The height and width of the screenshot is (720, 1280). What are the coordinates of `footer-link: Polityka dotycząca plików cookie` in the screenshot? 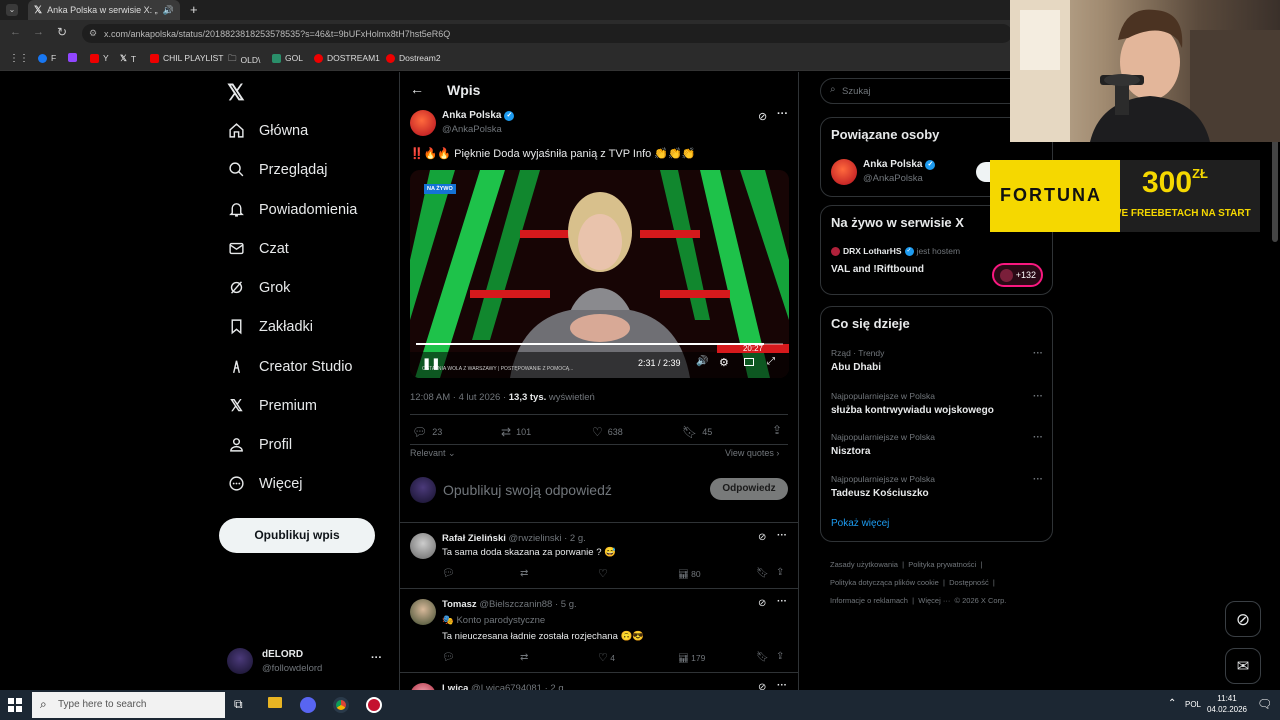 It's located at (884, 582).